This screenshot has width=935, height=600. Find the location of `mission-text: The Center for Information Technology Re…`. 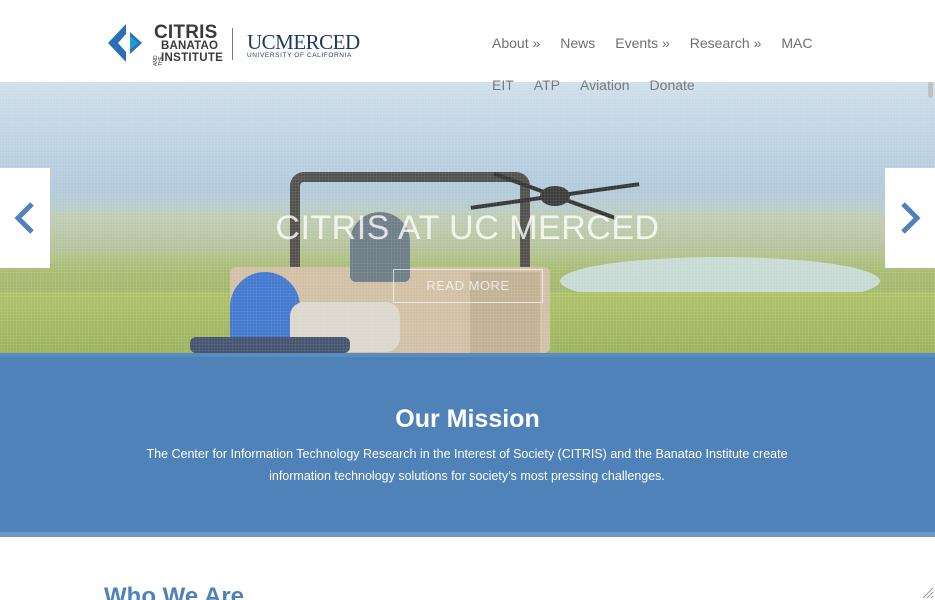

mission-text: The Center for Information Technology Re… is located at coordinates (467, 465).